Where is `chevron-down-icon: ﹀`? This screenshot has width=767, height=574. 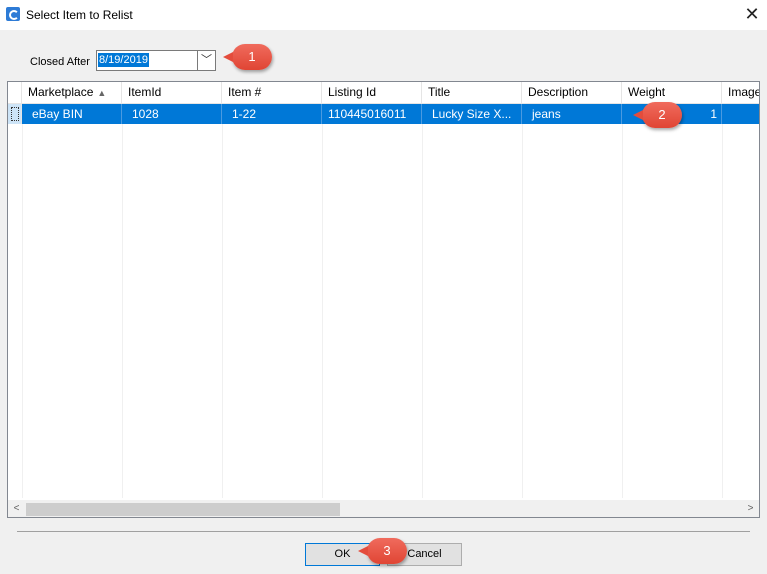
chevron-down-icon: ﹀ is located at coordinates (206, 60).